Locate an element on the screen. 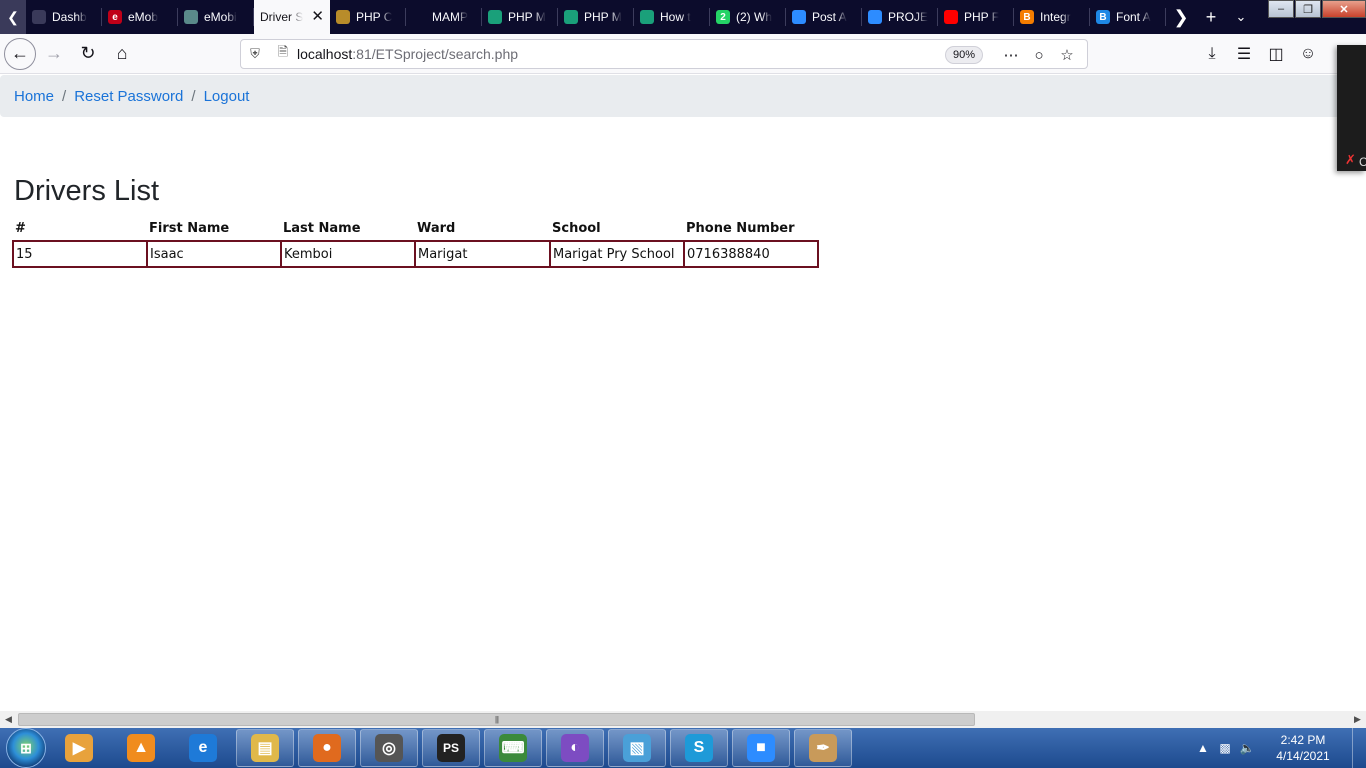 This screenshot has height=768, width=1366. browser-tab: Dashb is located at coordinates (64, 17).